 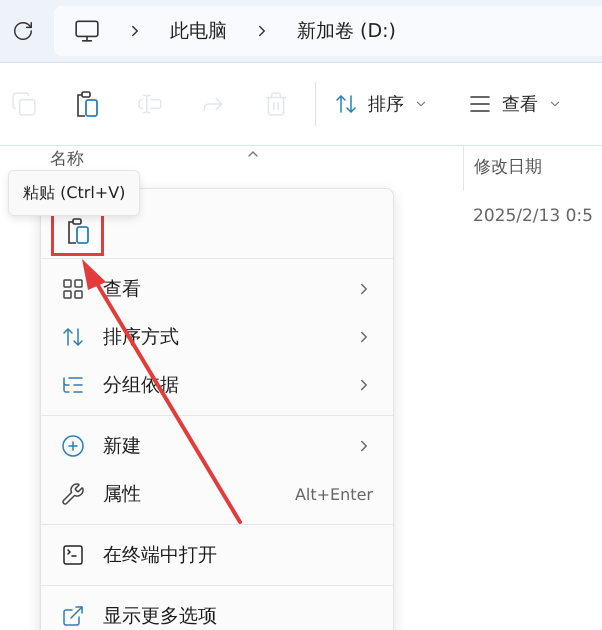 I want to click on menu-item: 在终端中打开, so click(x=217, y=555).